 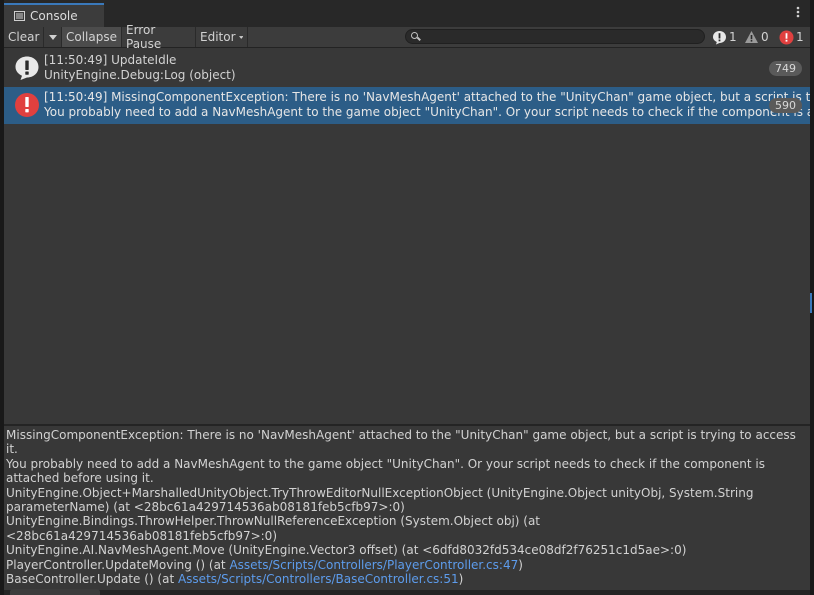 What do you see at coordinates (407, 592) in the screenshot?
I see `bottom-bar` at bounding box center [407, 592].